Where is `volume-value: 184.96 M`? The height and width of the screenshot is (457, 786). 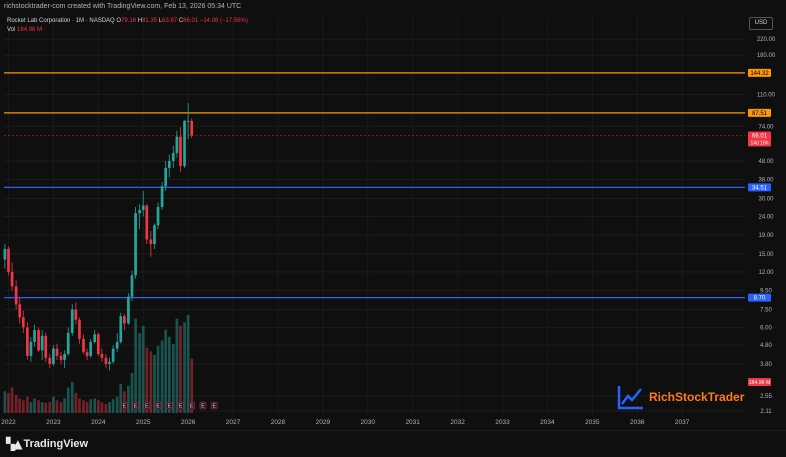
volume-value: 184.96 M is located at coordinates (30, 30).